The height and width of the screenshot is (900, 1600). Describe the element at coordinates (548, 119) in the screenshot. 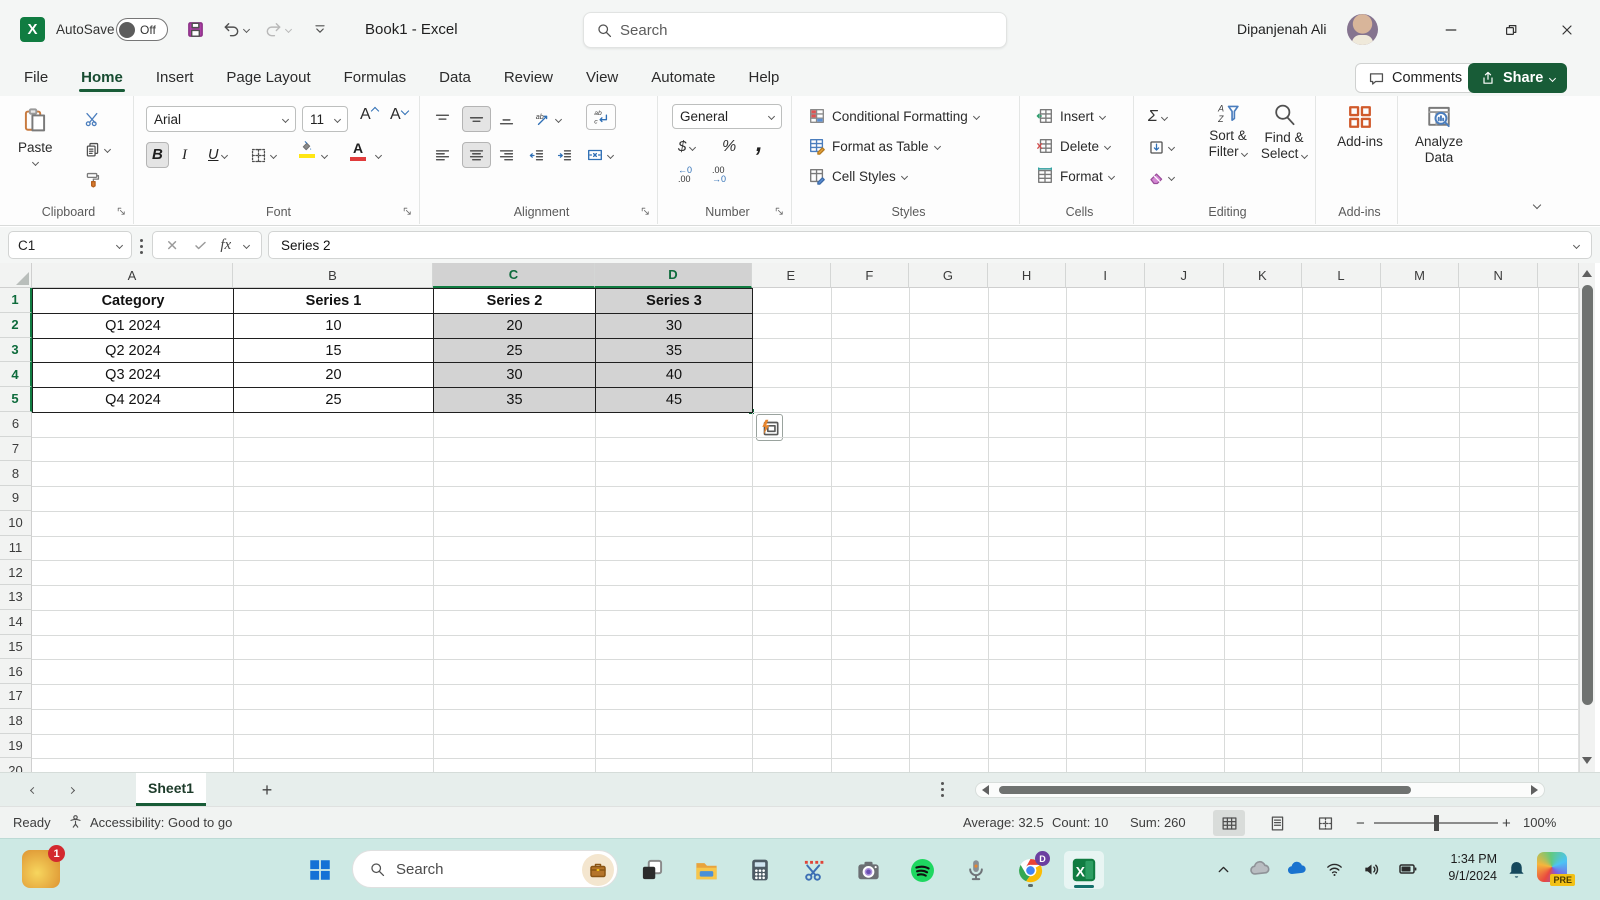

I see `orientation-button: ab` at that location.